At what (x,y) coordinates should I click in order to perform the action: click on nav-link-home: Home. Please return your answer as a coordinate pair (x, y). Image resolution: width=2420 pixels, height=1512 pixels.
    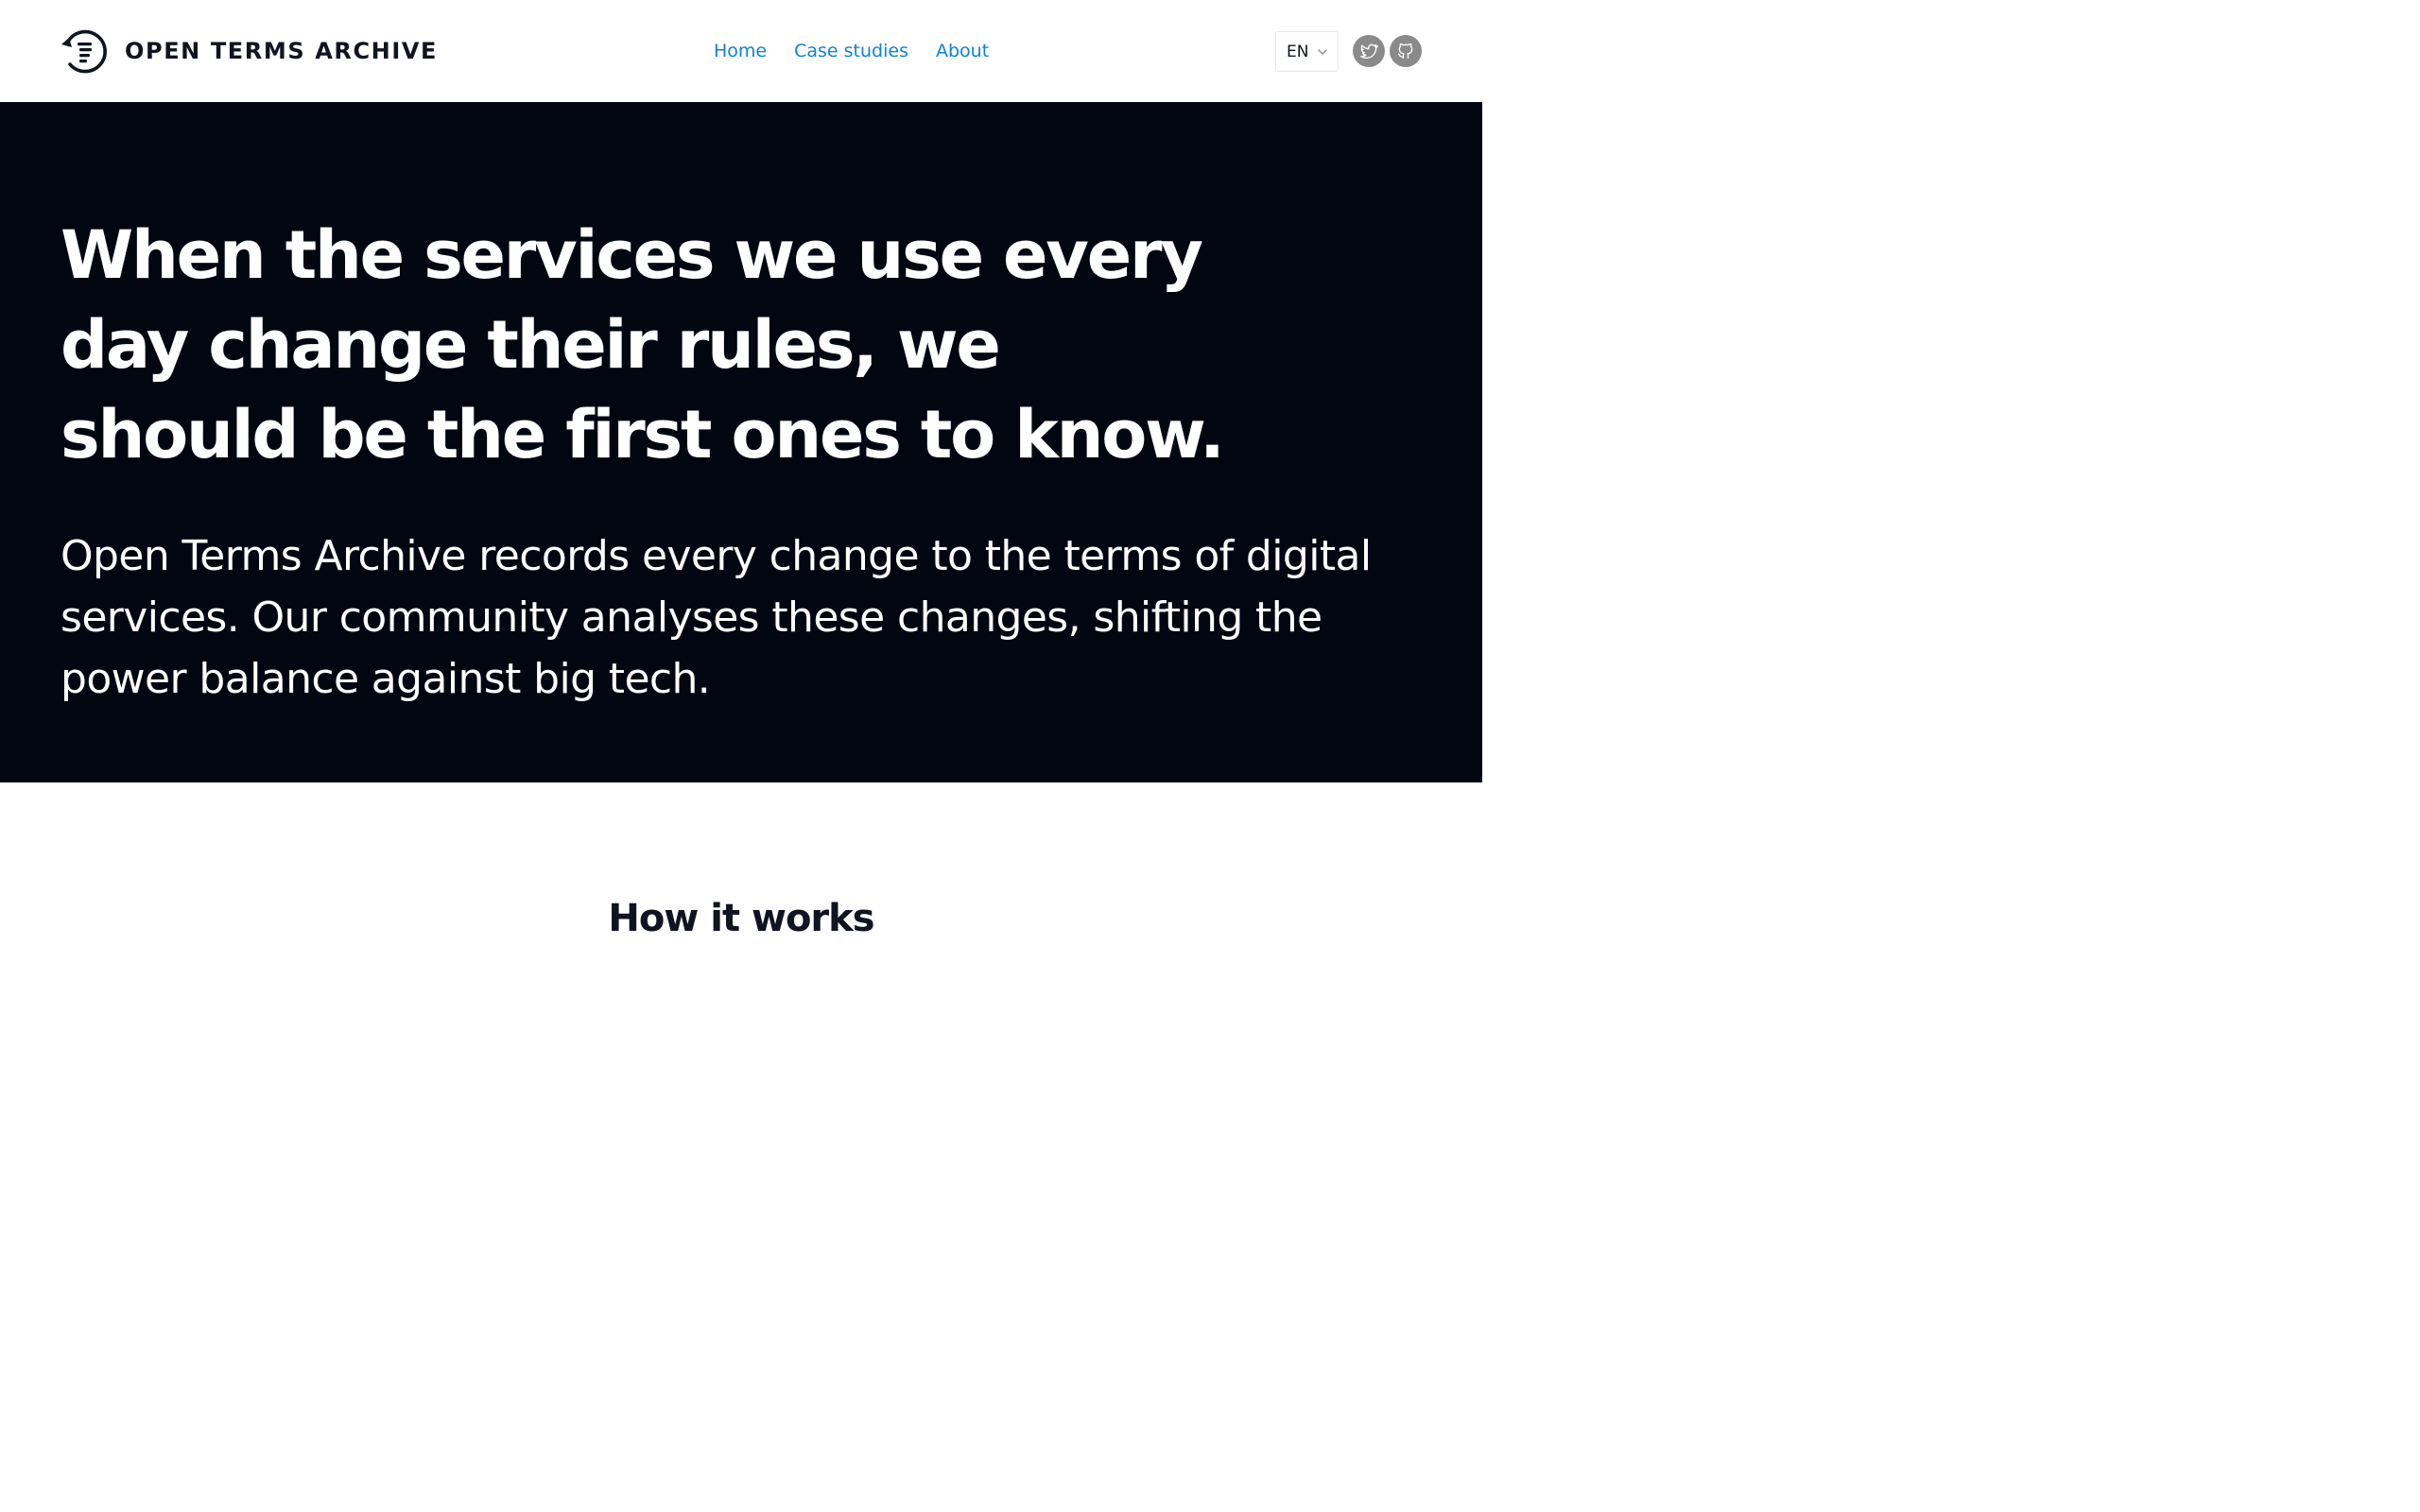
    Looking at the image, I should click on (740, 51).